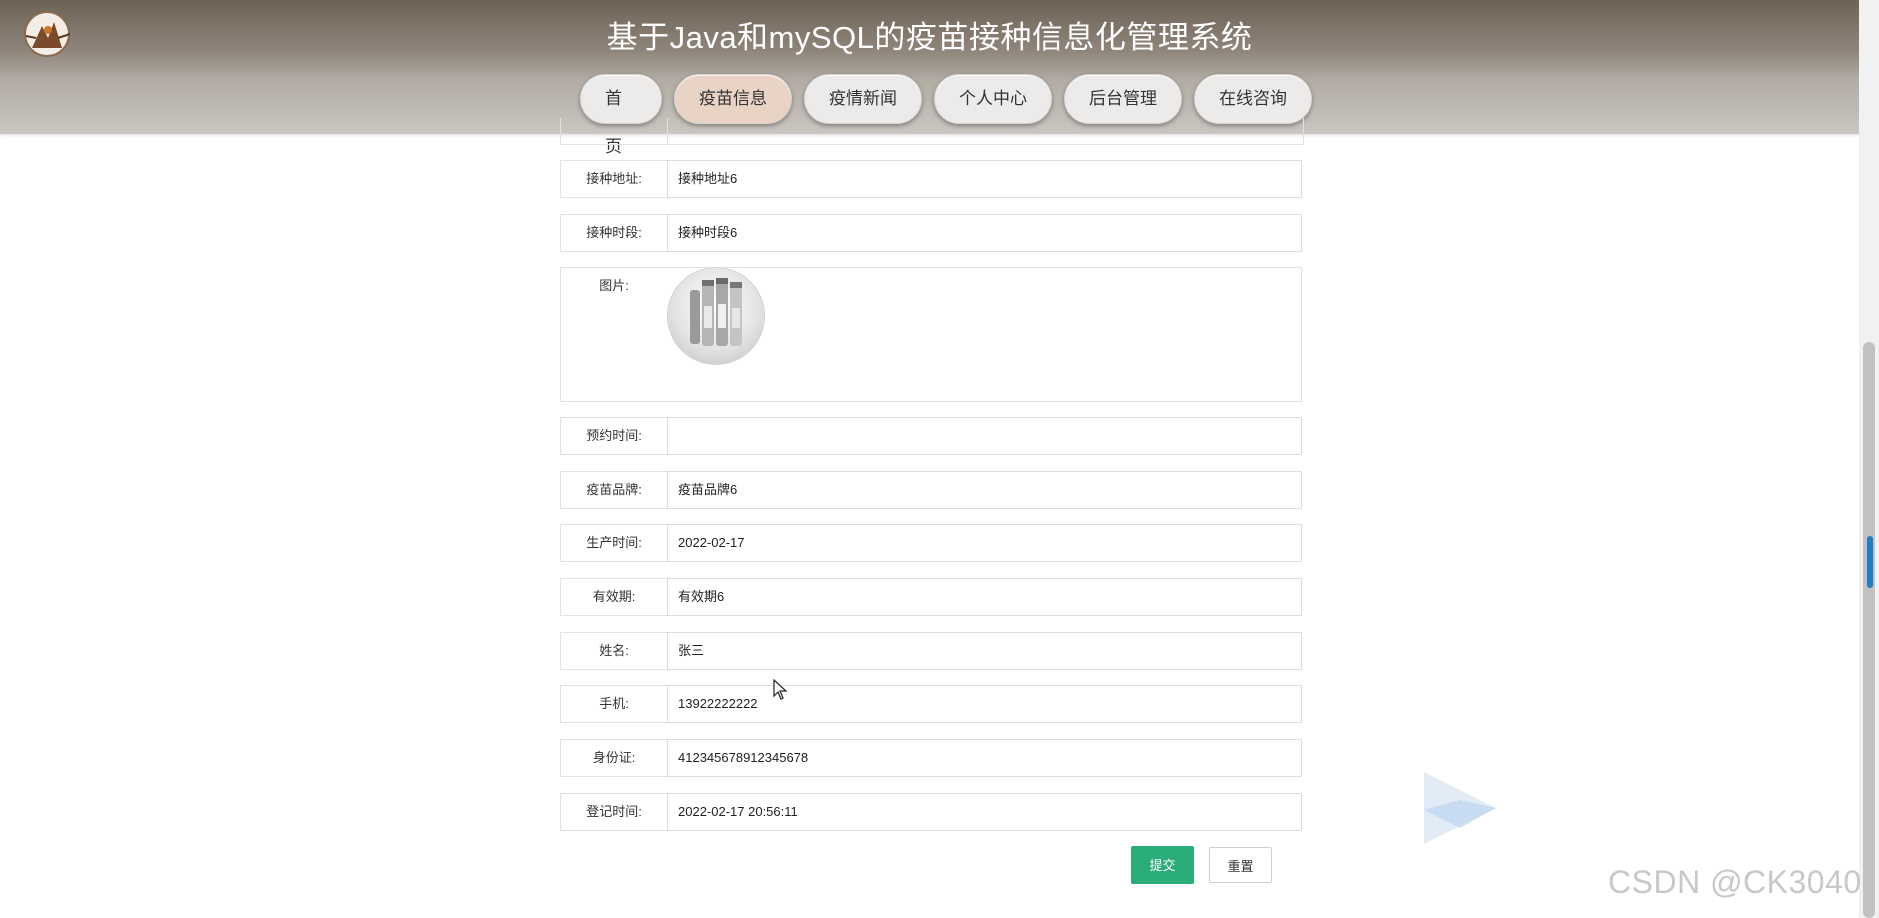  What do you see at coordinates (613, 704) in the screenshot?
I see `phone-label: 手机:` at bounding box center [613, 704].